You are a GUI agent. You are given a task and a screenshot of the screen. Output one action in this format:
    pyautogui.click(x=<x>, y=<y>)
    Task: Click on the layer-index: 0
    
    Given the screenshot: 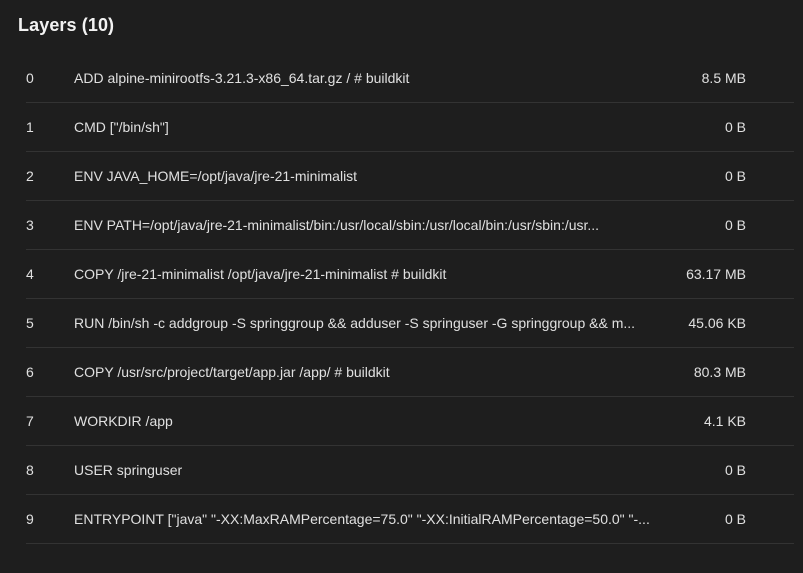 What is the action you would take?
    pyautogui.click(x=30, y=78)
    